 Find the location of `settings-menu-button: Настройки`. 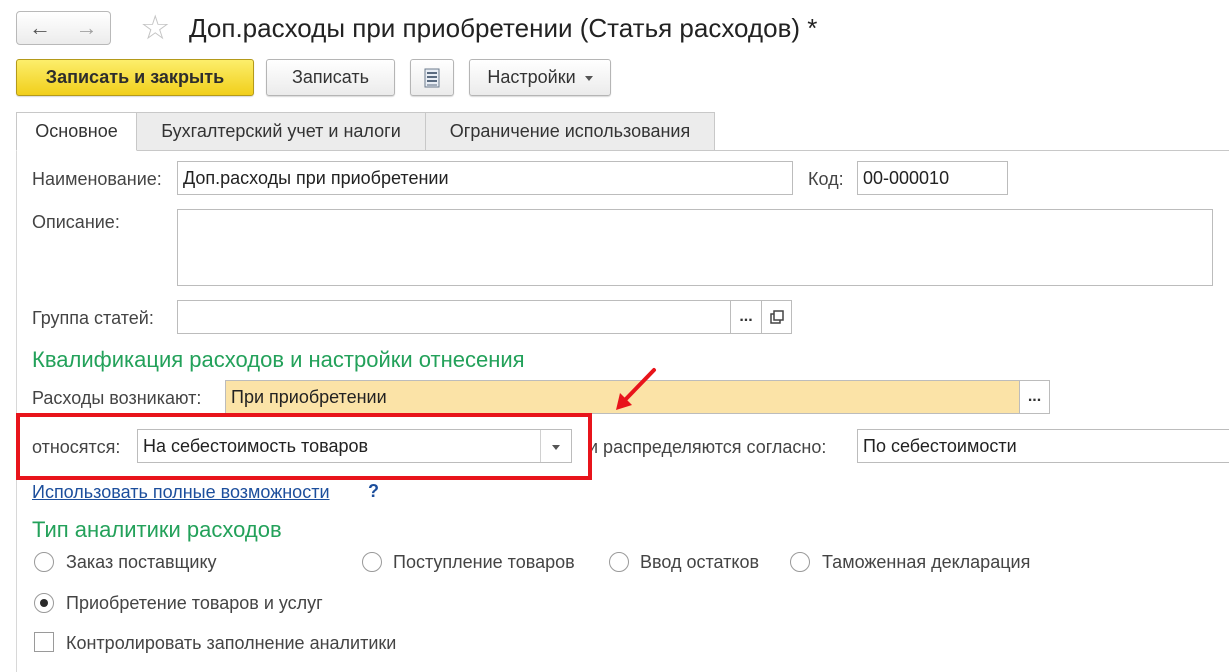

settings-menu-button: Настройки is located at coordinates (540, 77).